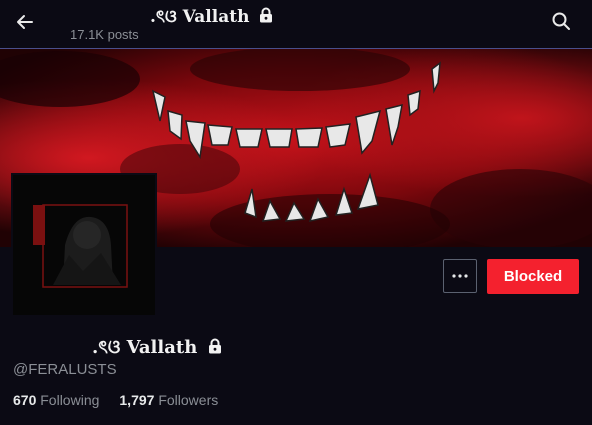  What do you see at coordinates (163, 17) in the screenshot?
I see `header-name-decoration: .ৎଓ` at bounding box center [163, 17].